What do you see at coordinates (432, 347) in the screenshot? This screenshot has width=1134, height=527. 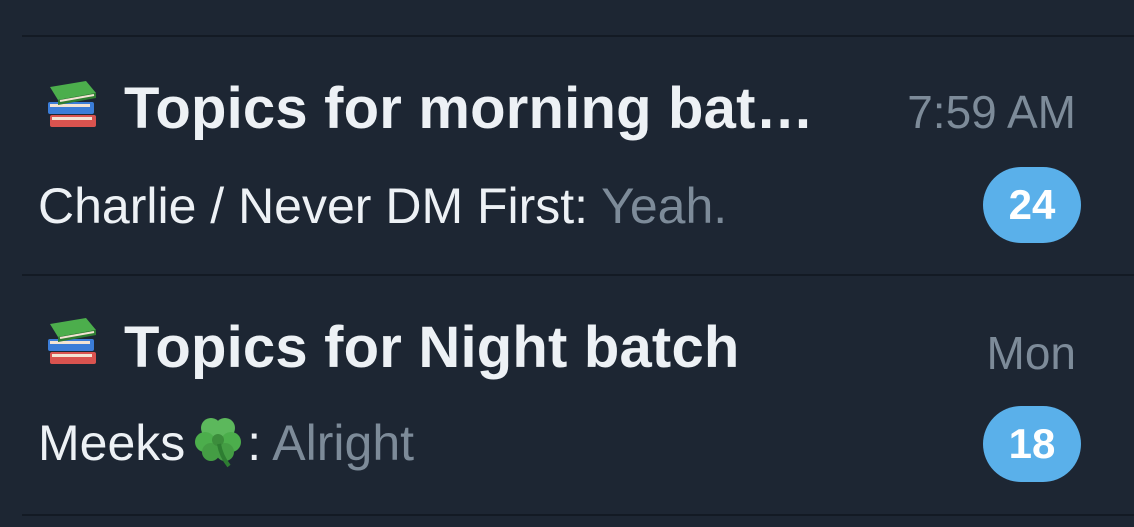 I see `chat-title: Topics for Night batch` at bounding box center [432, 347].